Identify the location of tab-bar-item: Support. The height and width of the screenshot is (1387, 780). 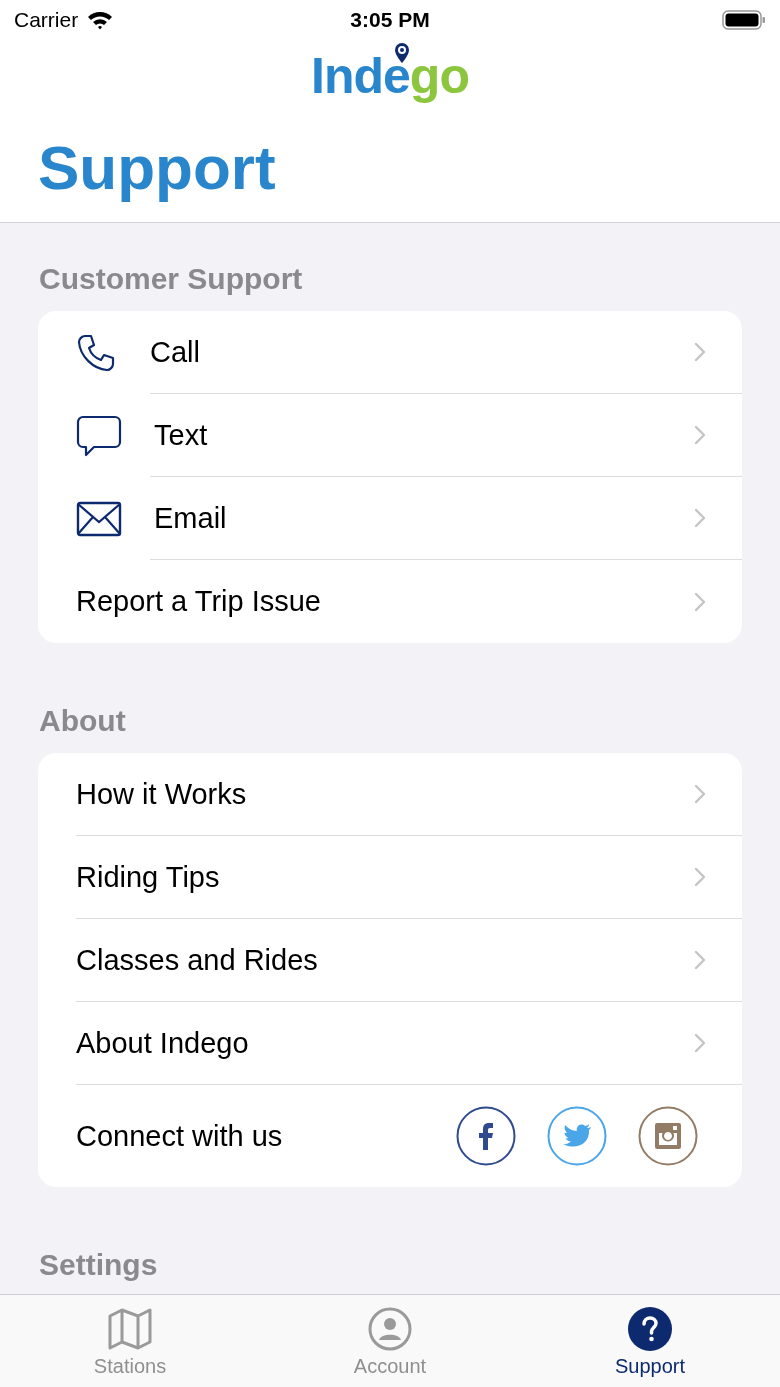
(650, 1341).